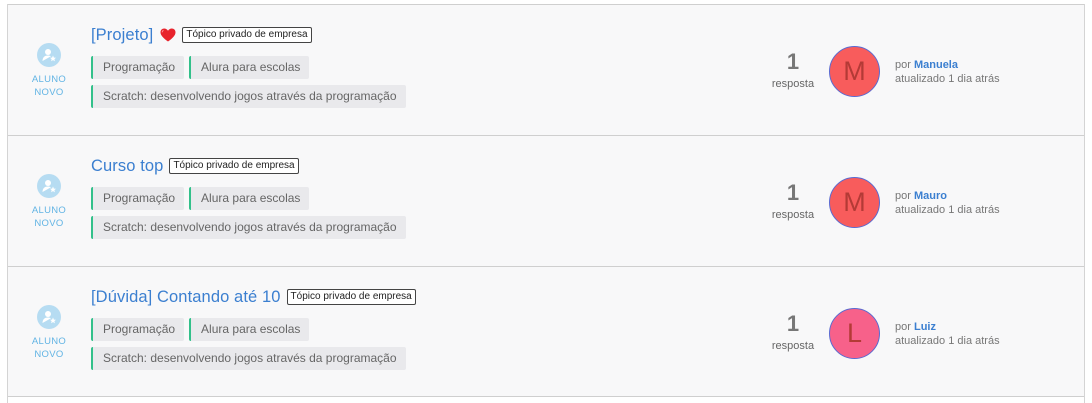 Image resolution: width=1092 pixels, height=403 pixels. I want to click on topic-title: [Dúvida] Contando até 10, so click(186, 297).